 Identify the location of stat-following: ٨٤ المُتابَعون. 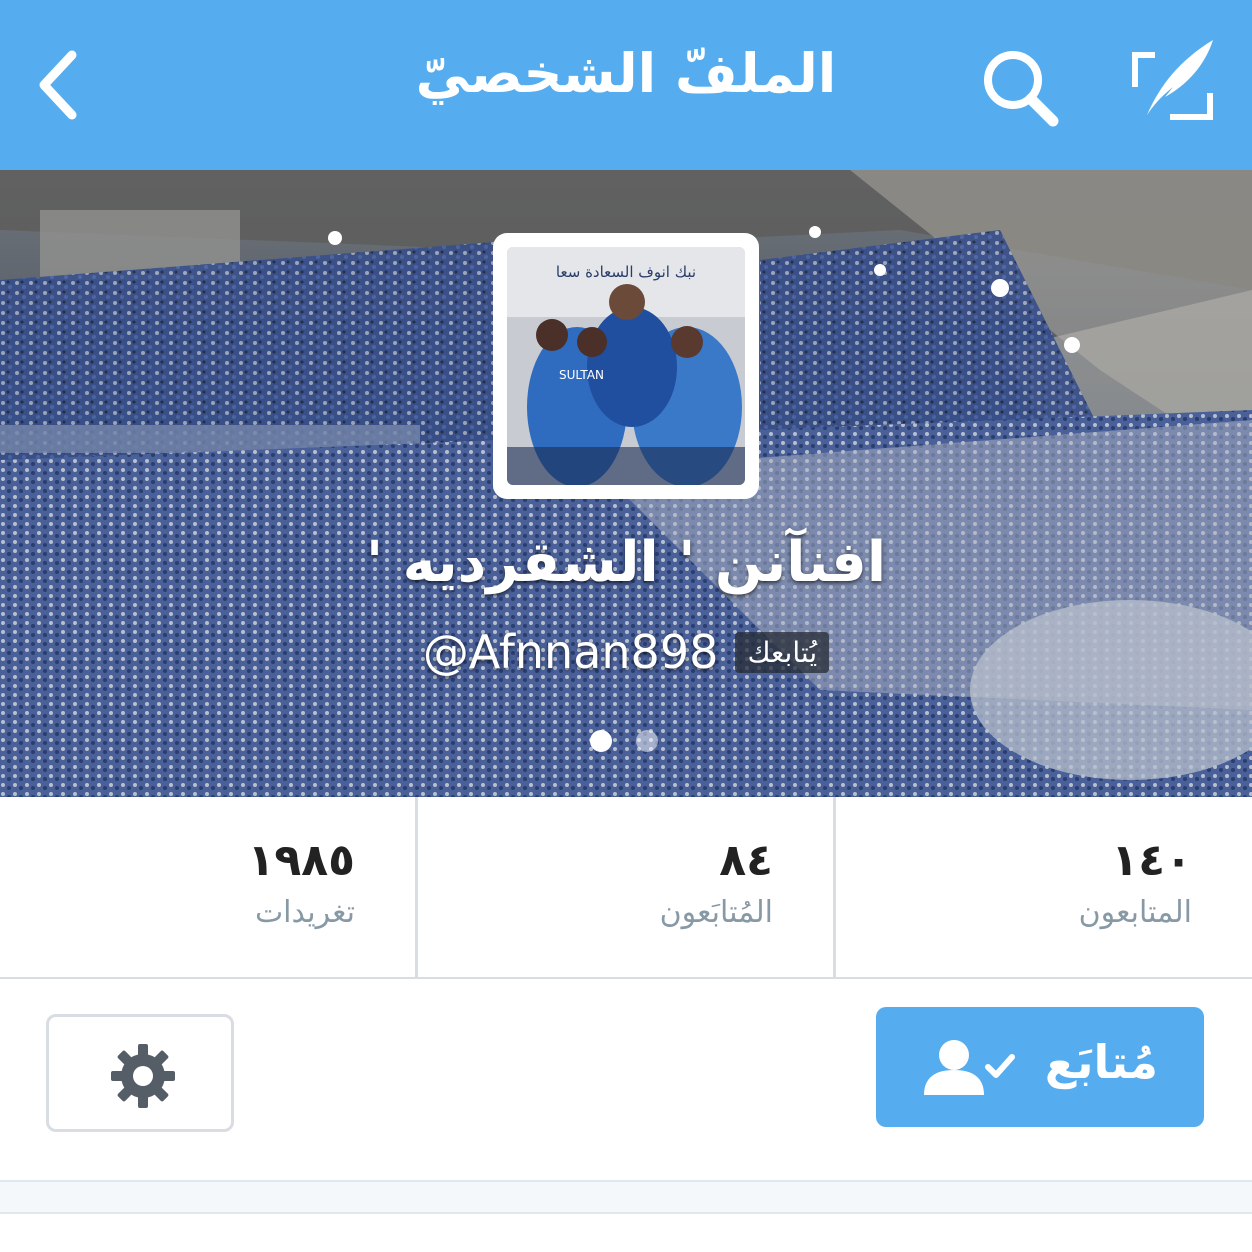
(625, 887).